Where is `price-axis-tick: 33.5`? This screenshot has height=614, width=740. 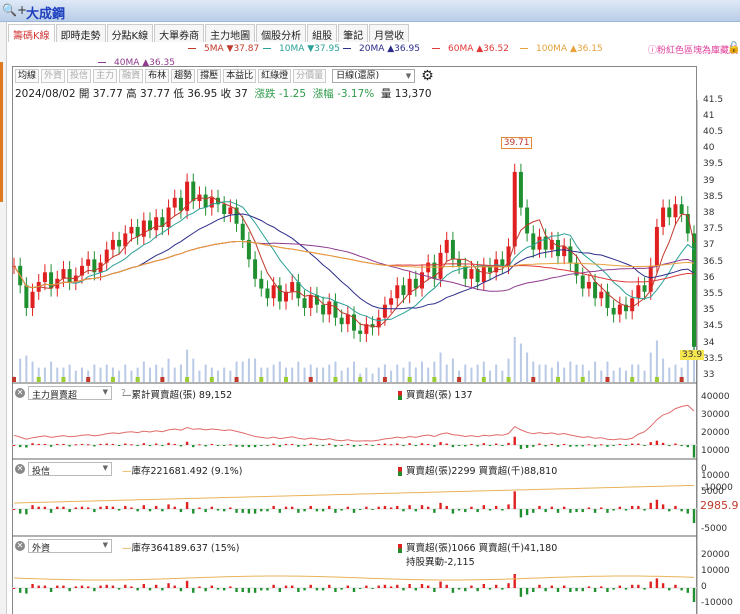 price-axis-tick: 33.5 is located at coordinates (713, 358).